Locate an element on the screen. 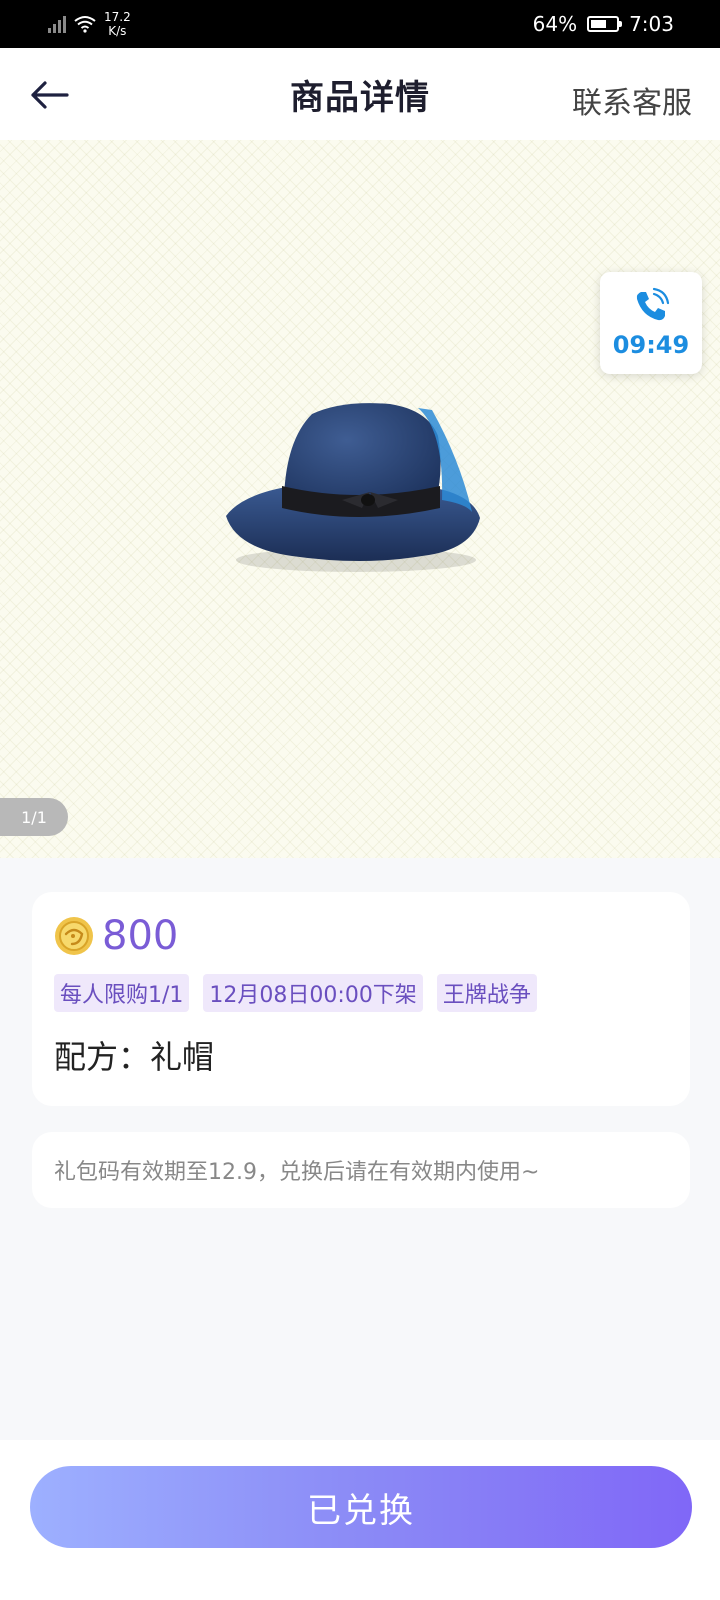 Image resolution: width=720 pixels, height=1600 pixels. tag-list: 每人限购1/1 12月08日00:00下架 王牌战争 is located at coordinates (361, 993).